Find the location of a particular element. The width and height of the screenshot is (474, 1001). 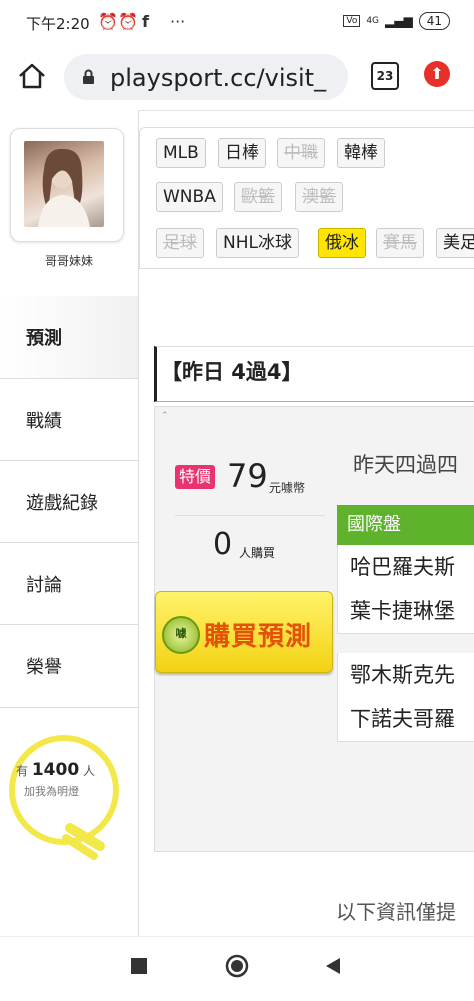

sidebar-item-label: 預測 is located at coordinates (44, 338).